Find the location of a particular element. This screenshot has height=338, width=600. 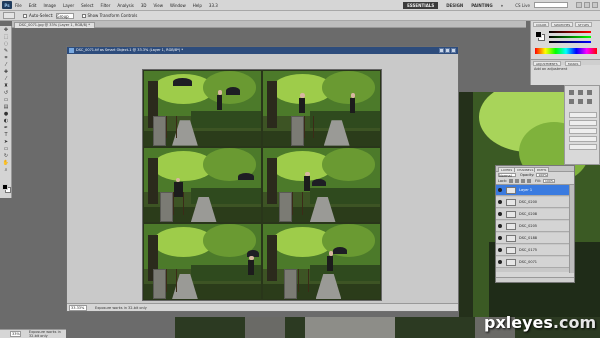

tab-color: COLOR is located at coordinates (541, 24).